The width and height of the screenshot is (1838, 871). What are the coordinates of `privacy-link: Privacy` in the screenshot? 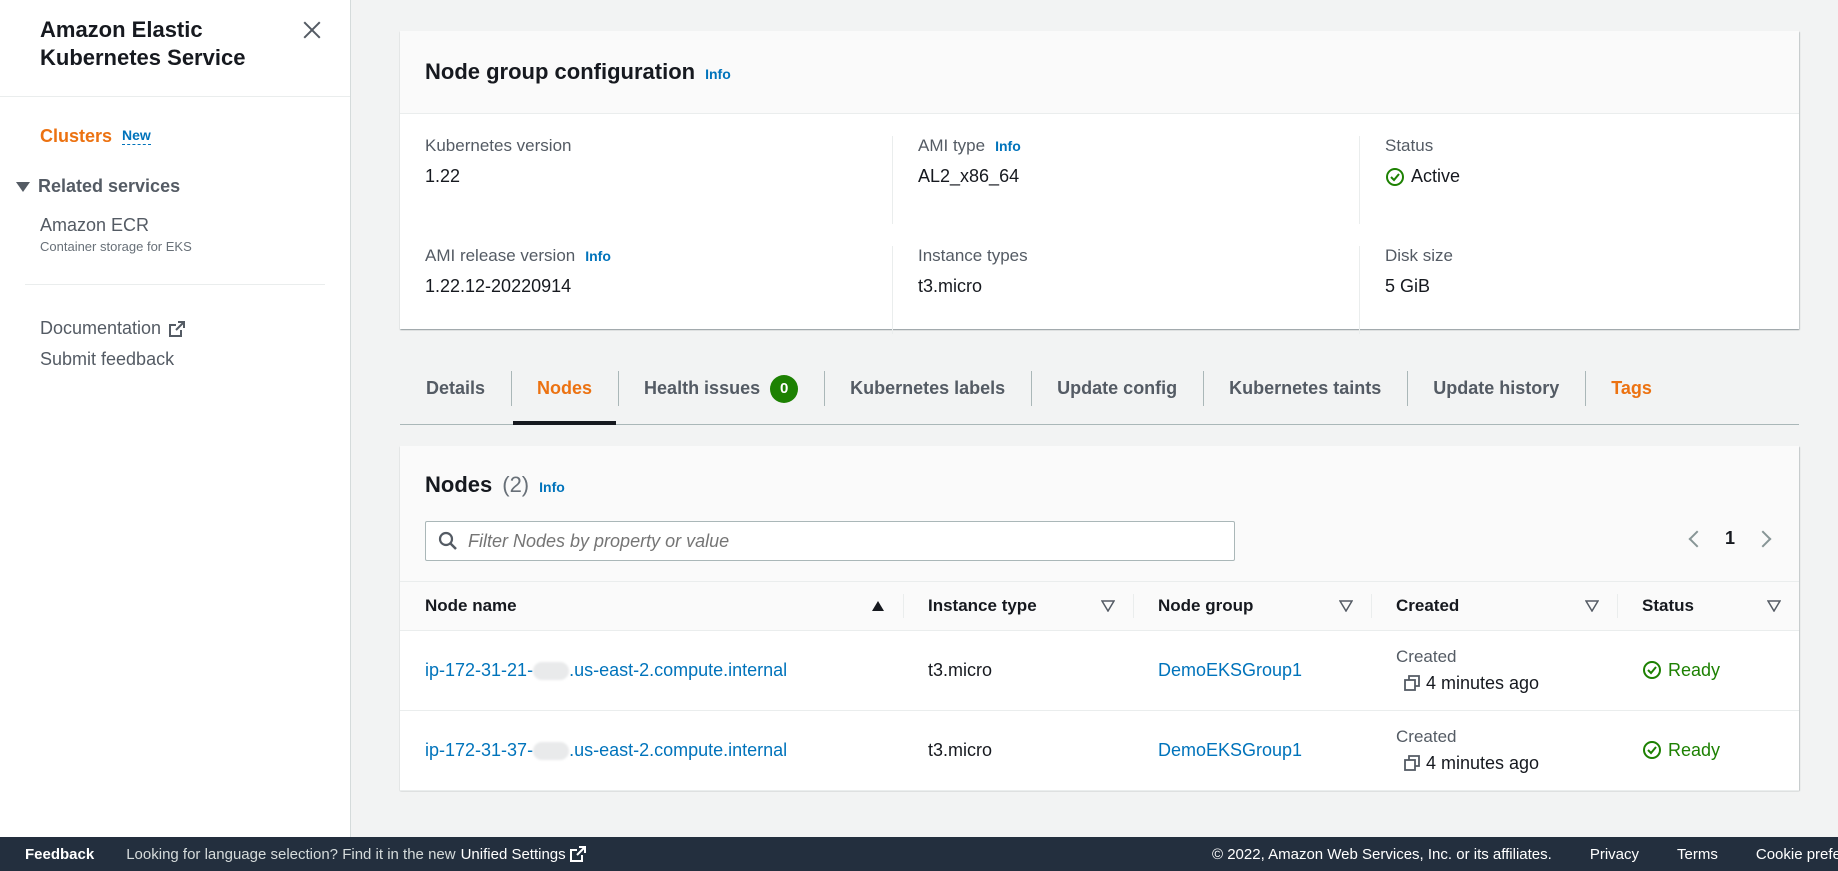 It's located at (1614, 854).